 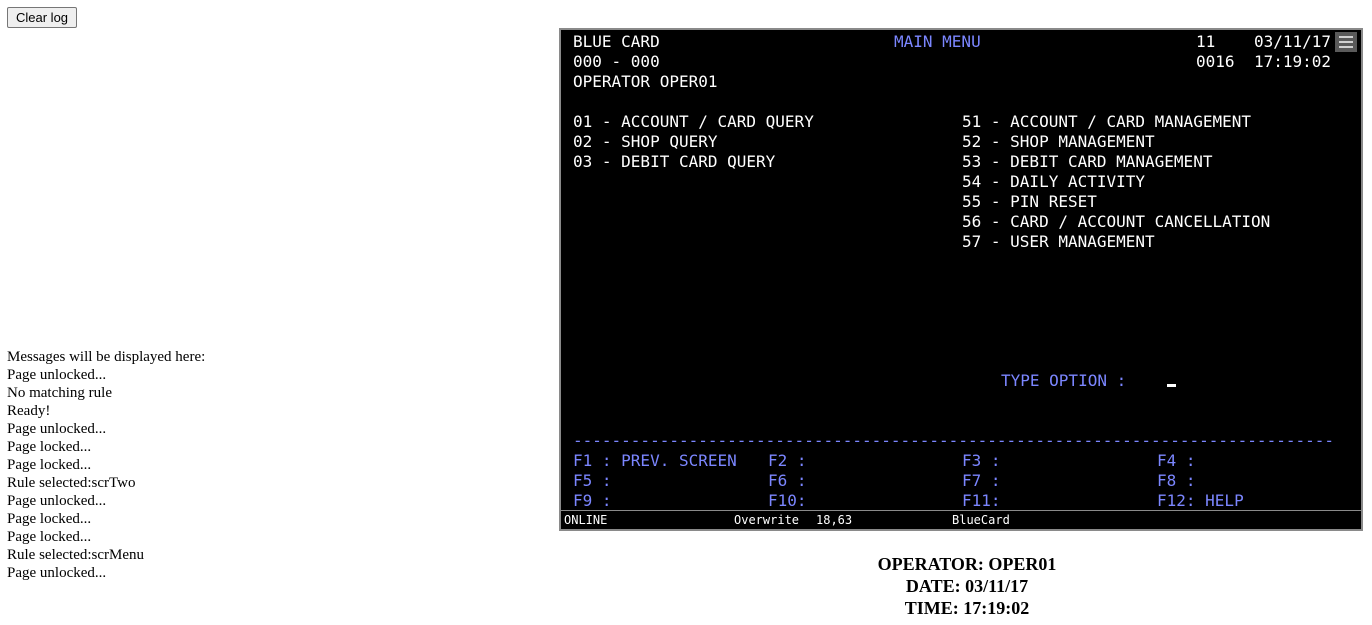 I want to click on status-session-name: BlueCard, so click(x=981, y=520).